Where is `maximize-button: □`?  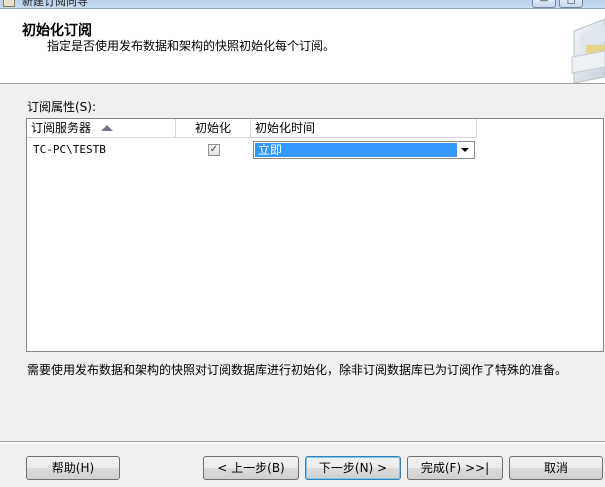 maximize-button: □ is located at coordinates (571, 4).